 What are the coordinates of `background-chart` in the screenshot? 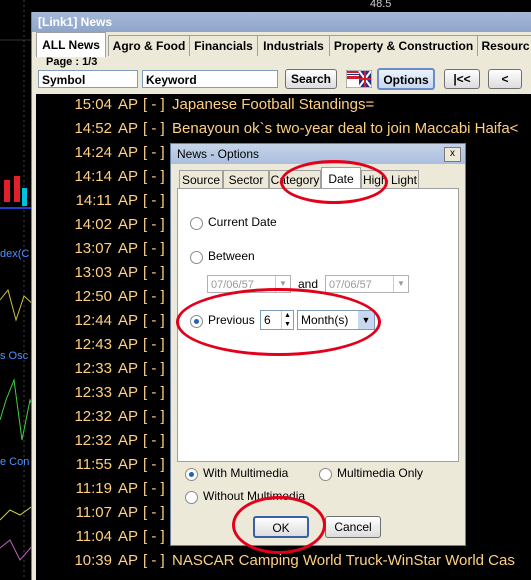 It's located at (17, 290).